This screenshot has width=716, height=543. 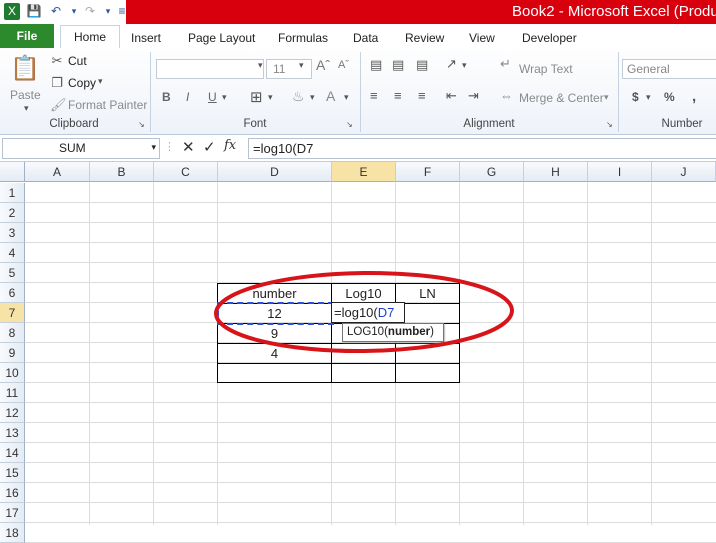 What do you see at coordinates (224, 97) in the screenshot?
I see `underline-dropdown-icon: ▾` at bounding box center [224, 97].